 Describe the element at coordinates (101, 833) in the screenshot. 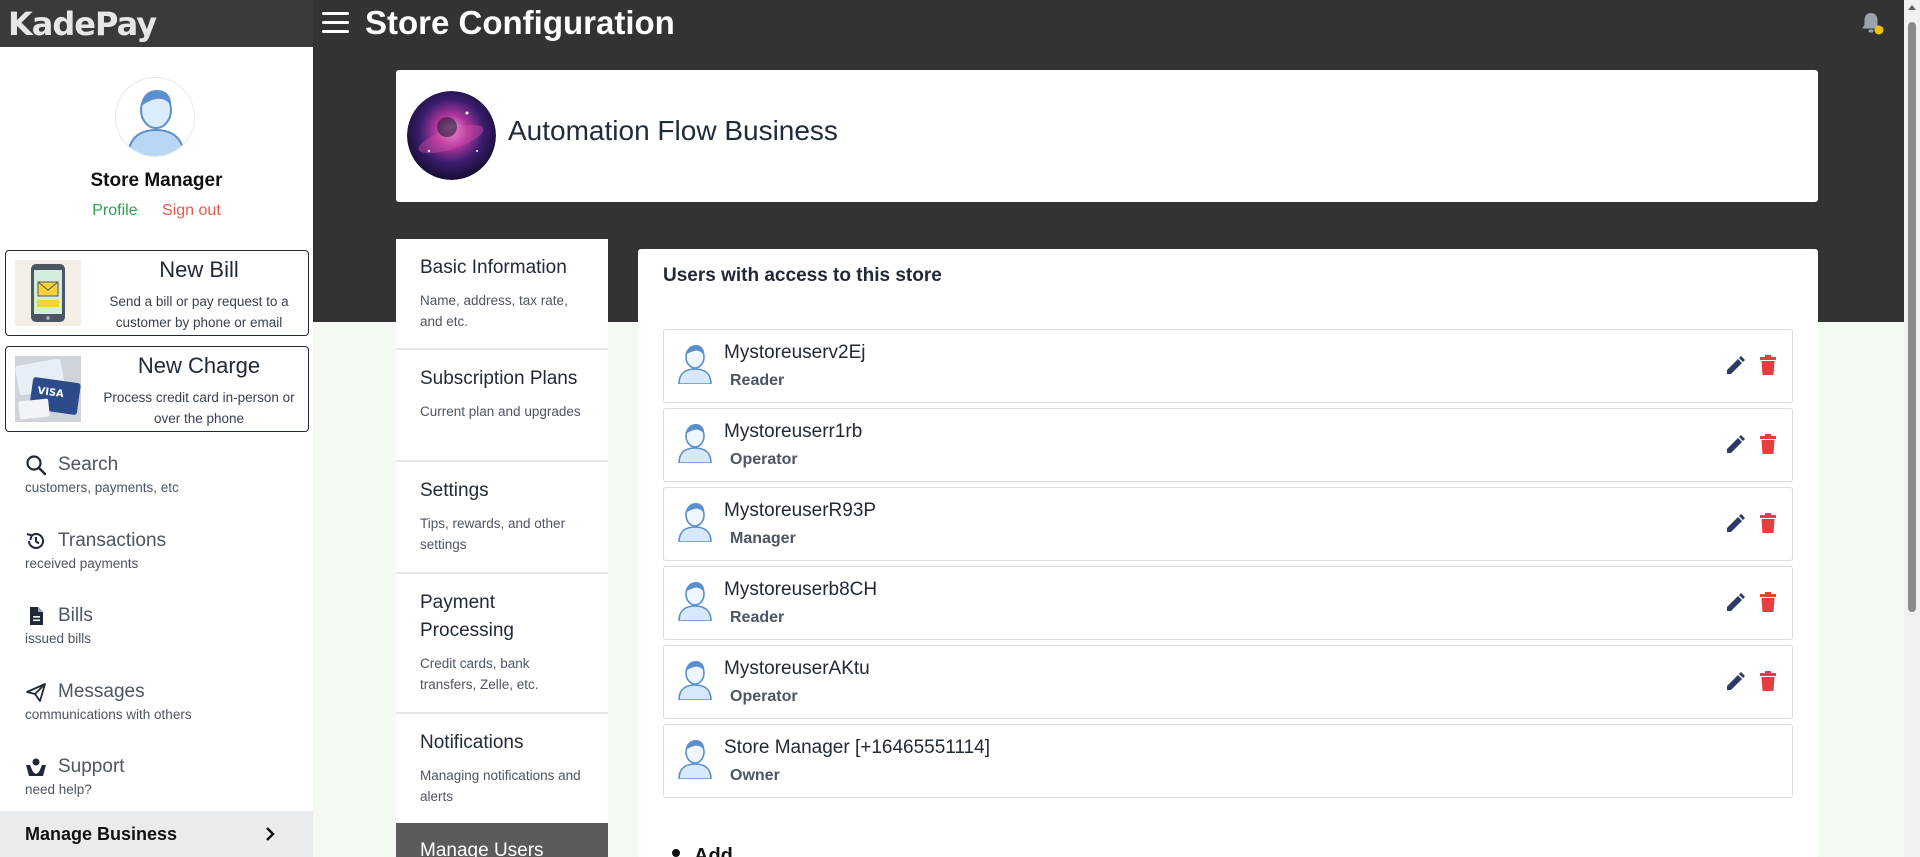

I see `manage-business-label: Manage Business` at that location.